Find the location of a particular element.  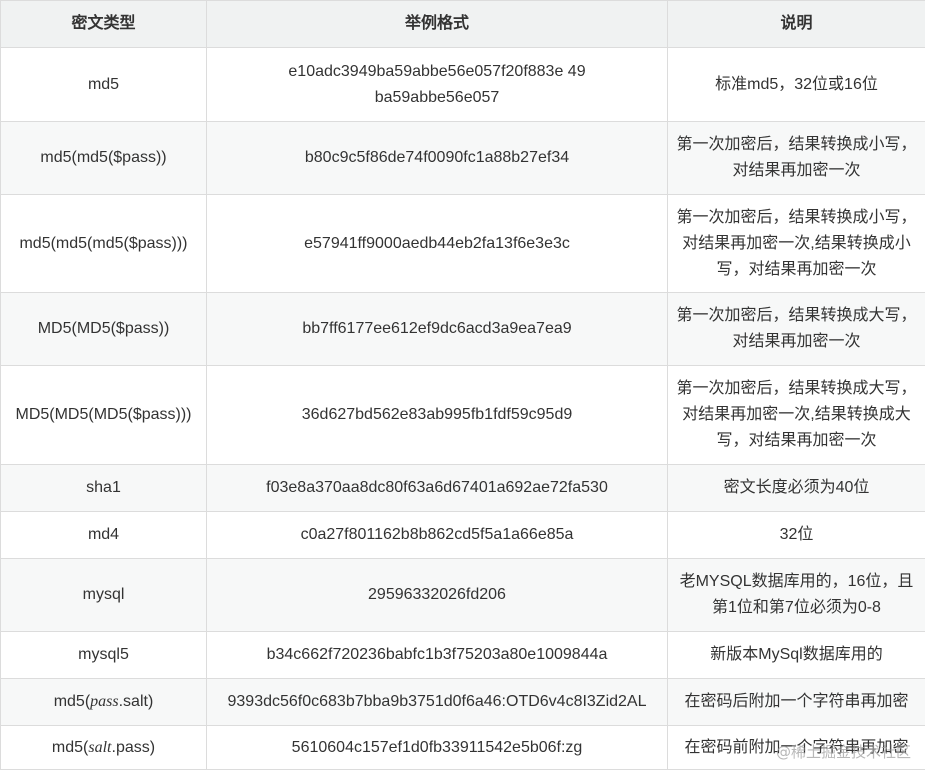

cell-example: 36d627bd562e83ab995fb1fdf59c95d9 is located at coordinates (437, 415).